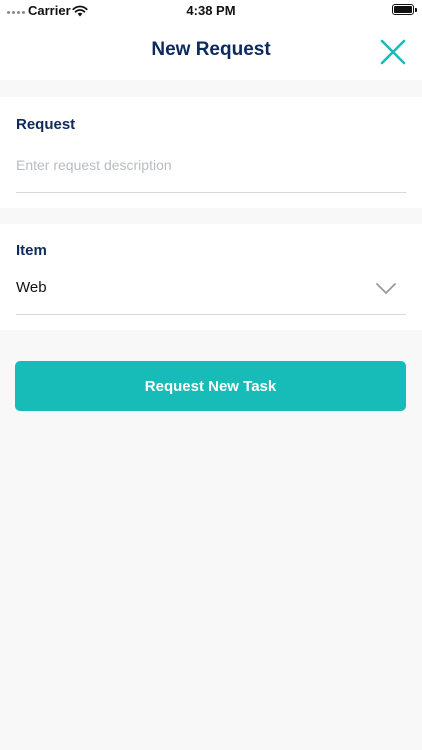 The image size is (422, 750). I want to click on item-divider, so click(211, 314).